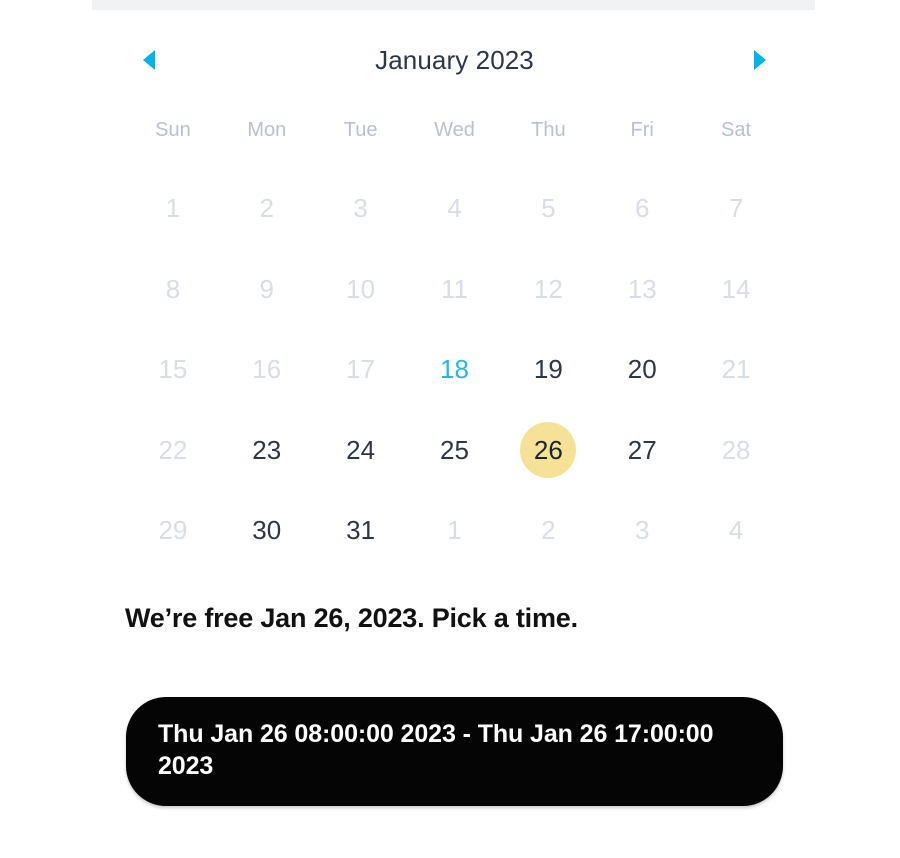 Image resolution: width=900 pixels, height=858 pixels. I want to click on date-24: 24, so click(361, 450).